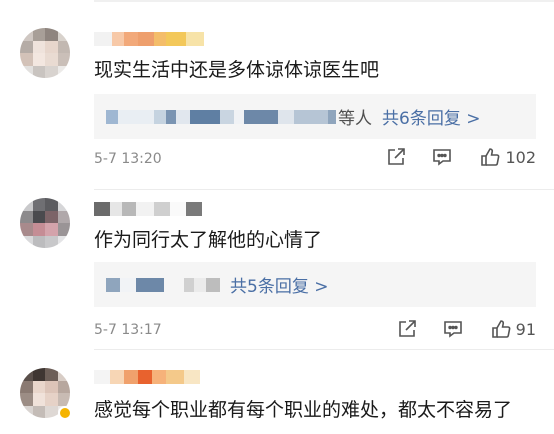  What do you see at coordinates (237, 70) in the screenshot?
I see `comment-text: 现实生活中还是多体谅体谅医生吧` at bounding box center [237, 70].